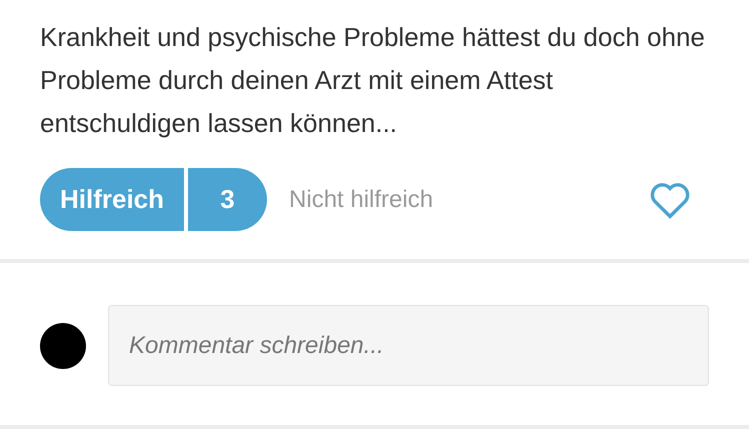  I want to click on heart-icon, so click(670, 199).